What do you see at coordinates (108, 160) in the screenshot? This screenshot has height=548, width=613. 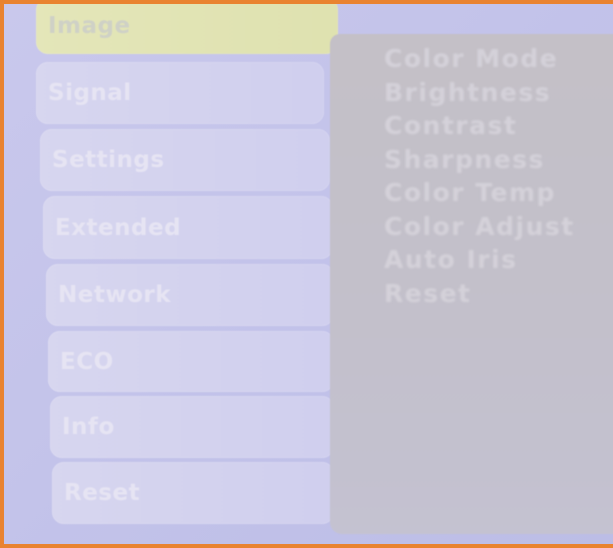 I see `tab-label: Settings` at bounding box center [108, 160].